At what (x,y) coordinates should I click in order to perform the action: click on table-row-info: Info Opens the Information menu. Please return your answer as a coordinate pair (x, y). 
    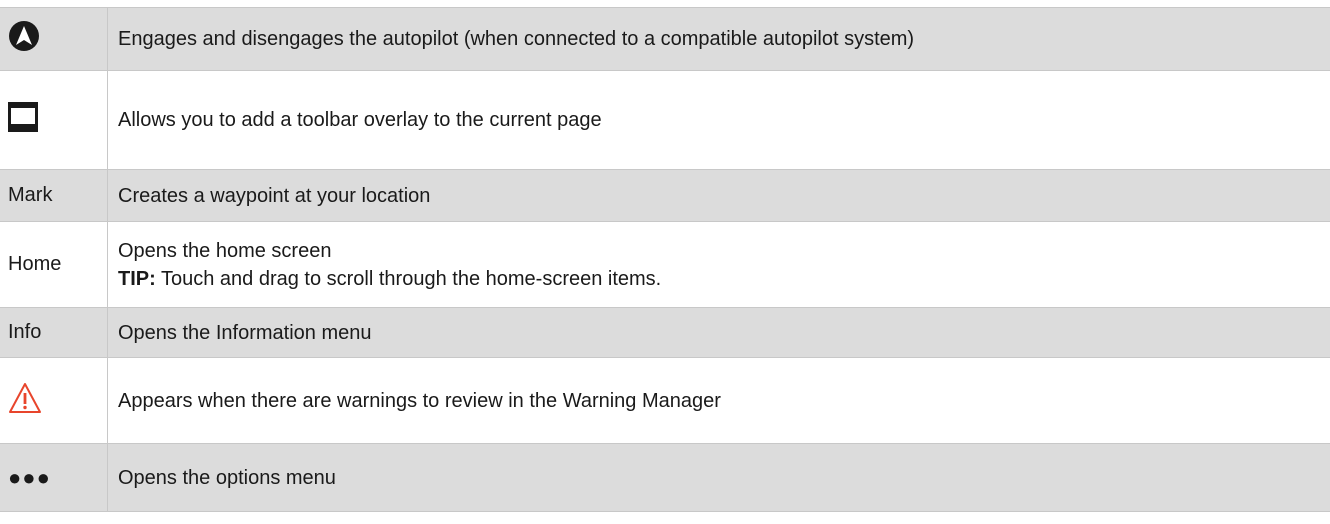
    Looking at the image, I should click on (665, 333).